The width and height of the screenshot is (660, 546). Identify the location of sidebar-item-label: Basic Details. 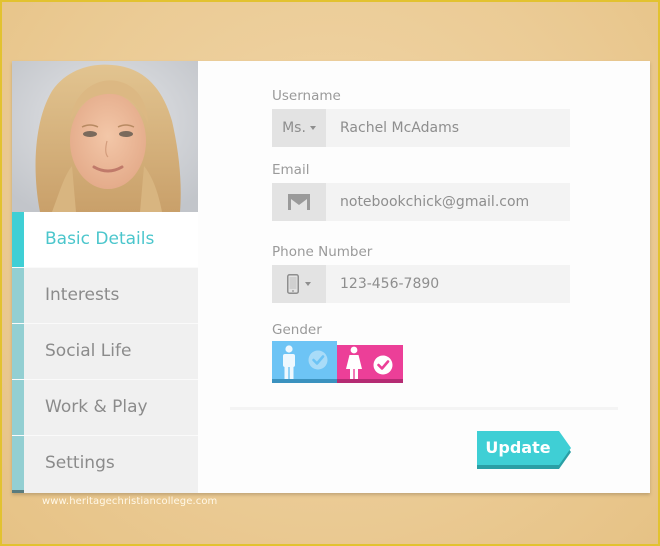
(100, 239).